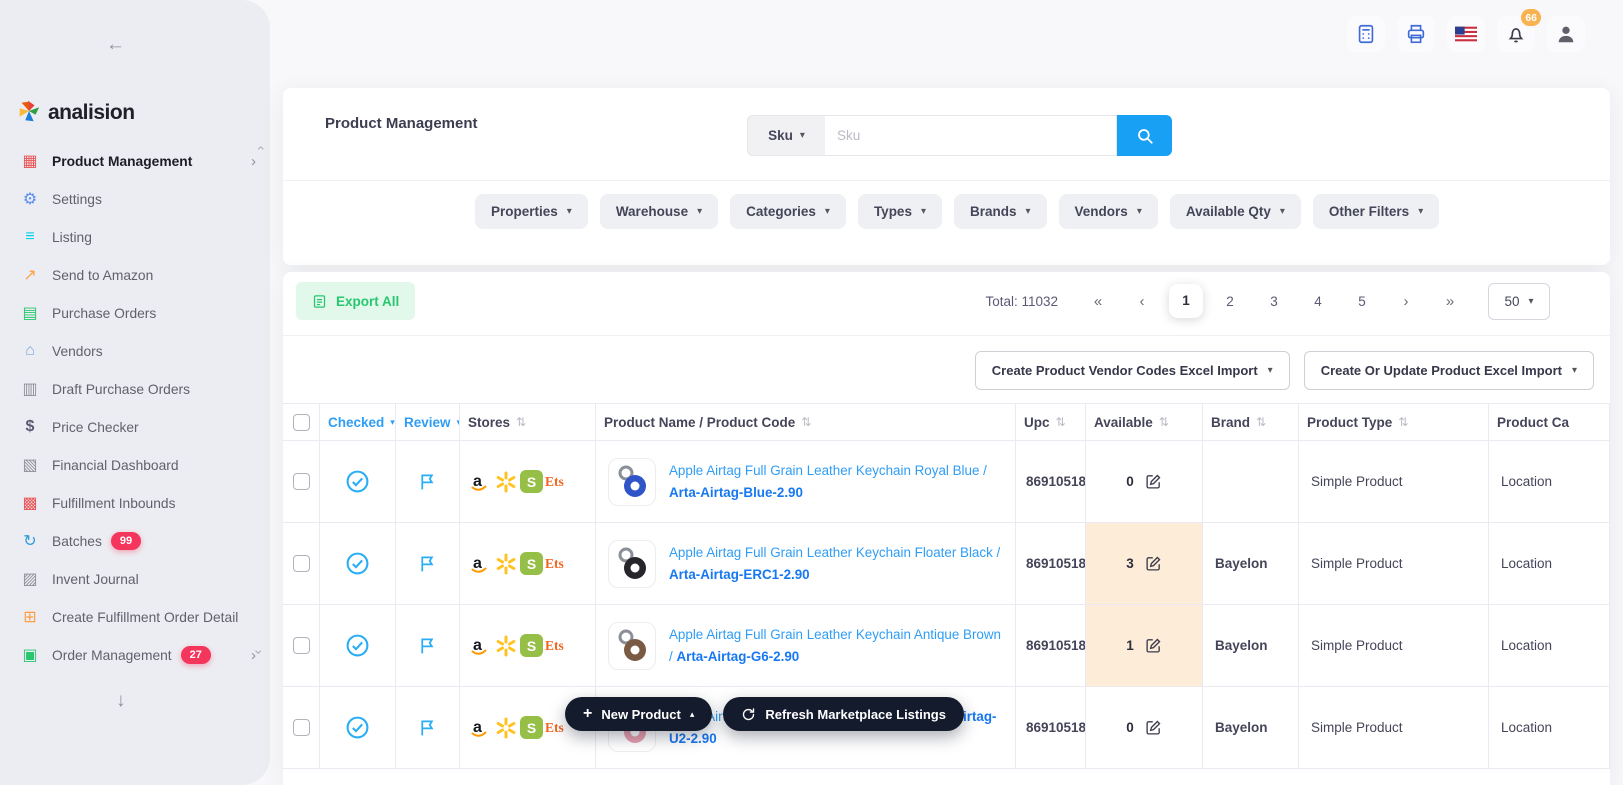 The image size is (1623, 785). Describe the element at coordinates (1098, 301) in the screenshot. I see `first-page-button: «` at that location.